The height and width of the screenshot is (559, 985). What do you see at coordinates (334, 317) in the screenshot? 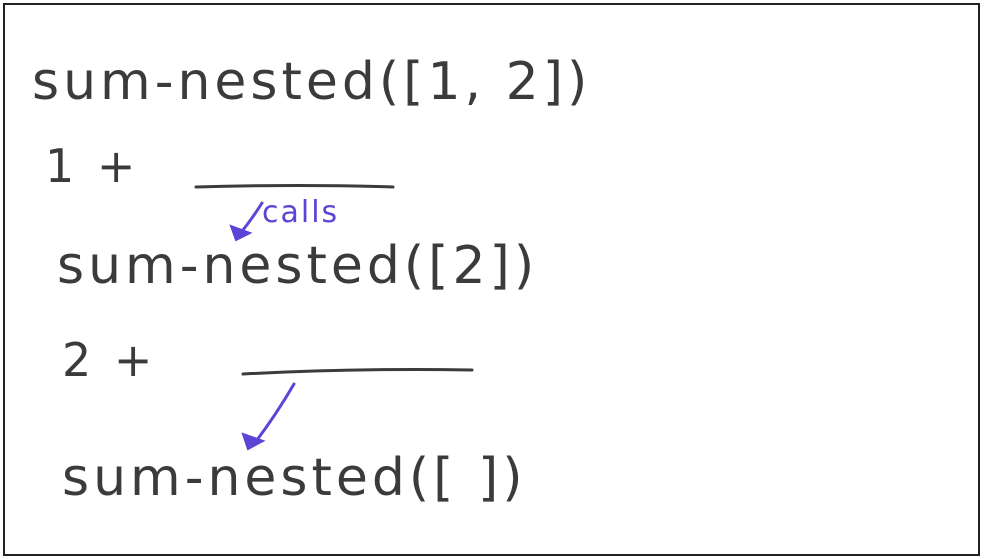
I see `hand-drawn-marks` at bounding box center [334, 317].